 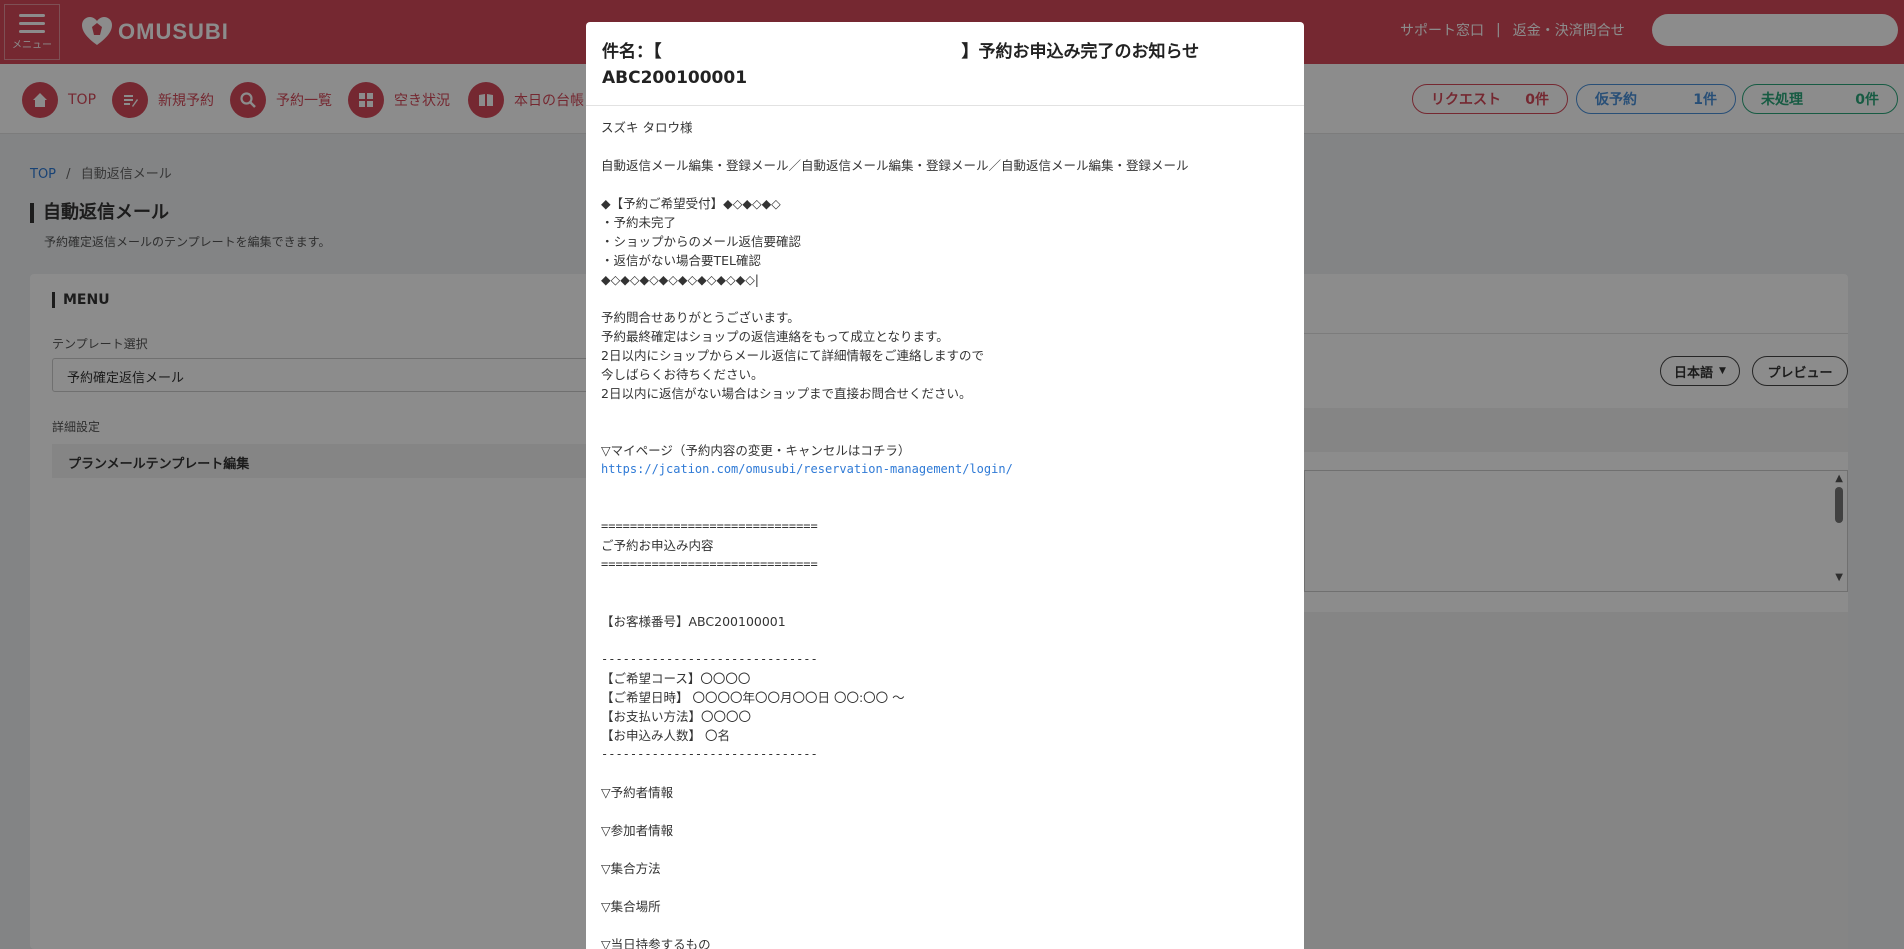 I want to click on mail-p4: 今しばらくお待ちください。, so click(x=682, y=374).